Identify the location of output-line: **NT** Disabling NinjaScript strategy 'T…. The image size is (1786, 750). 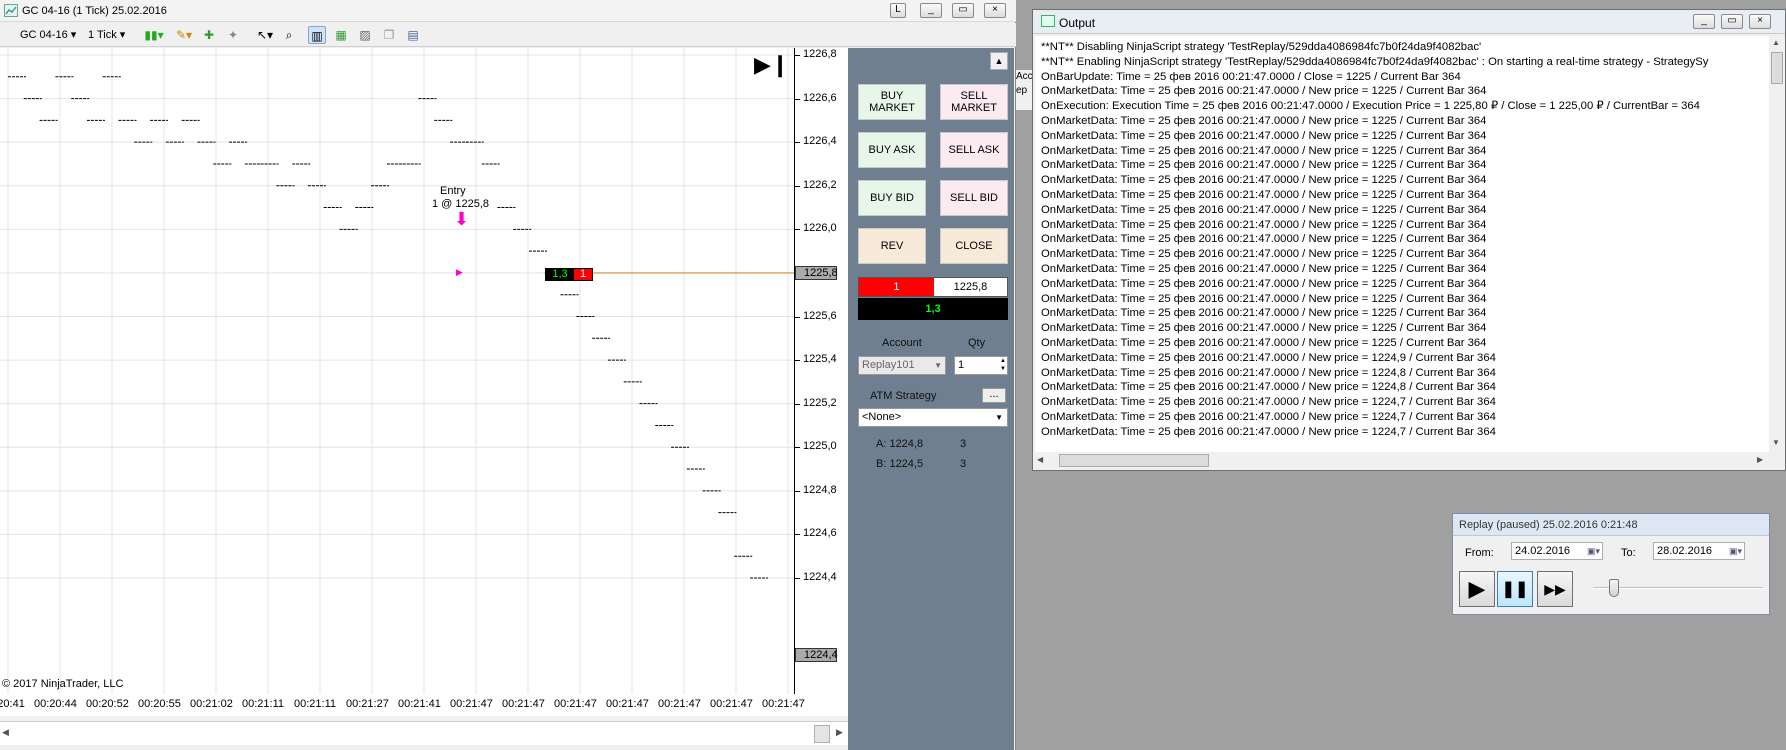
(1261, 47).